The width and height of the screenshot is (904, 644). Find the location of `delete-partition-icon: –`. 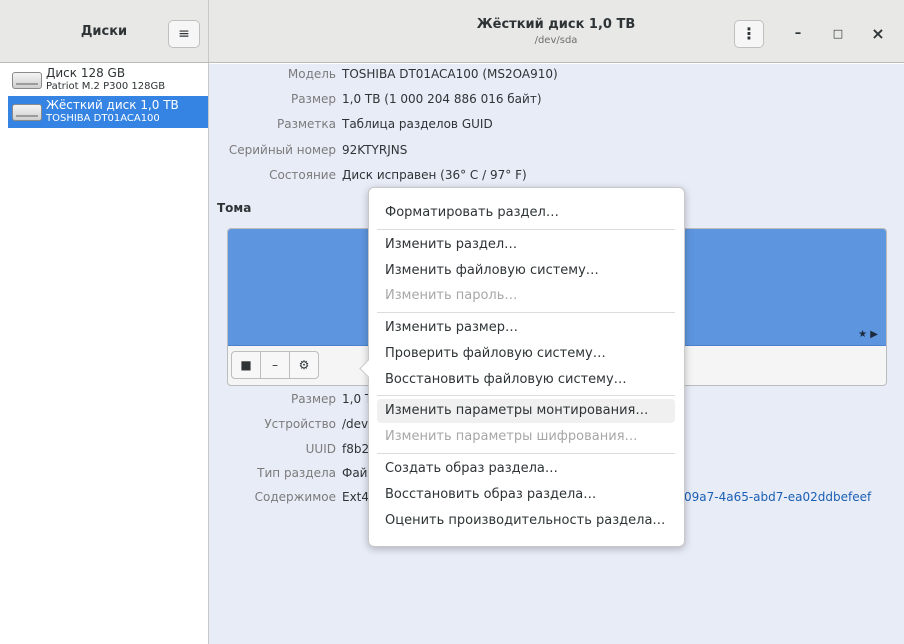

delete-partition-icon: – is located at coordinates (275, 365).